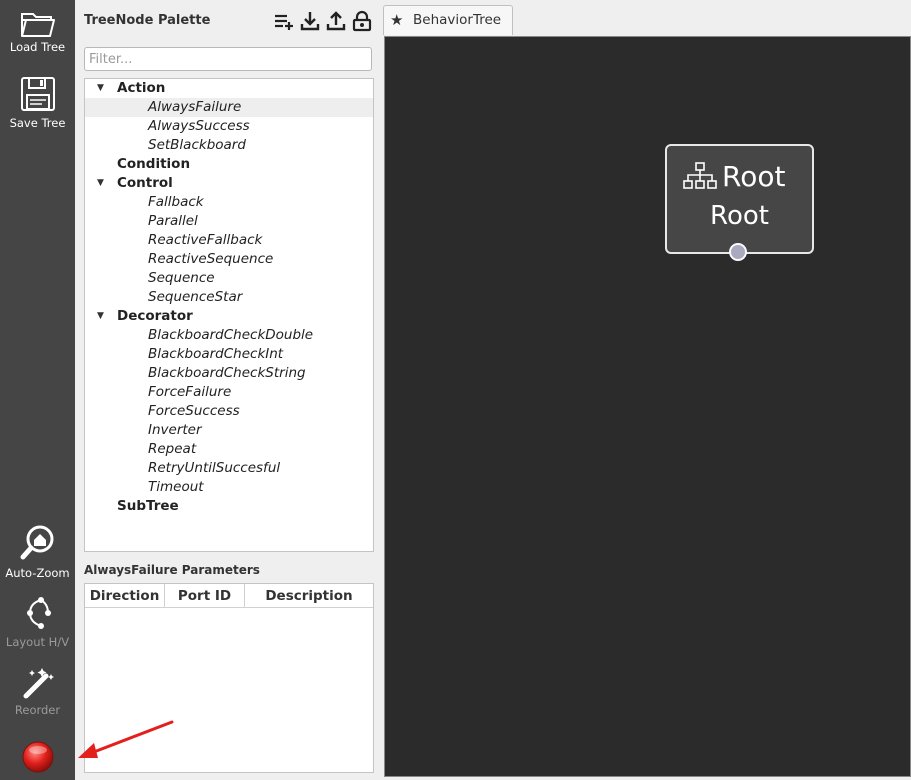 This screenshot has width=911, height=780. I want to click on palette-title: TreeNode Palette, so click(147, 20).